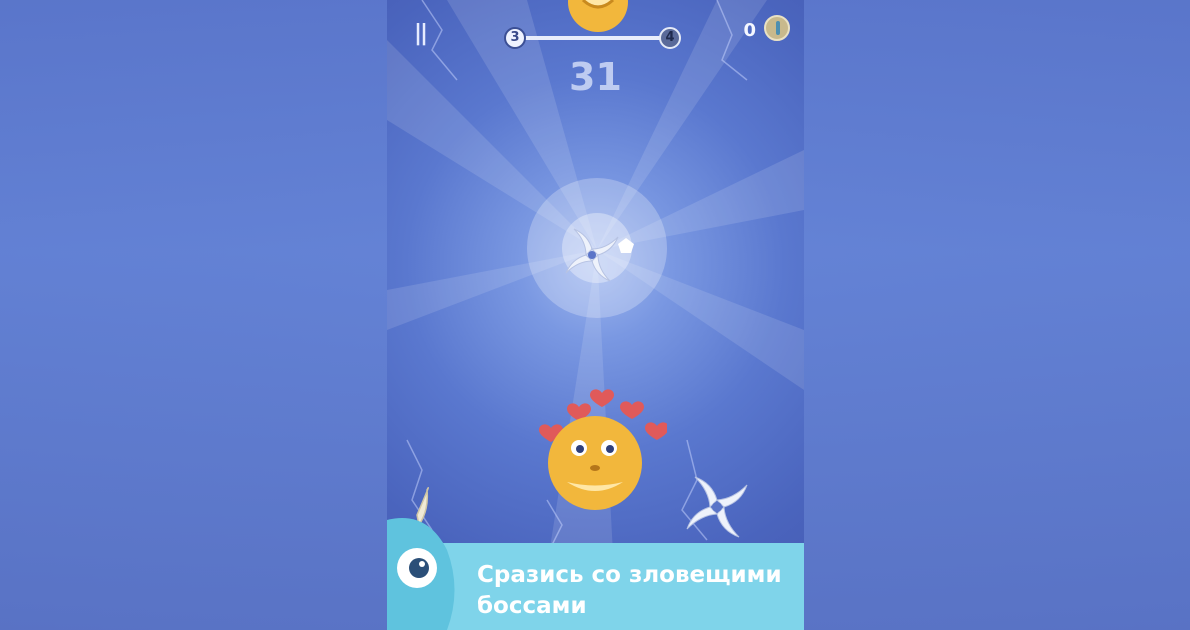 This screenshot has height=630, width=1190. What do you see at coordinates (590, 38) in the screenshot?
I see `level-progress-bar` at bounding box center [590, 38].